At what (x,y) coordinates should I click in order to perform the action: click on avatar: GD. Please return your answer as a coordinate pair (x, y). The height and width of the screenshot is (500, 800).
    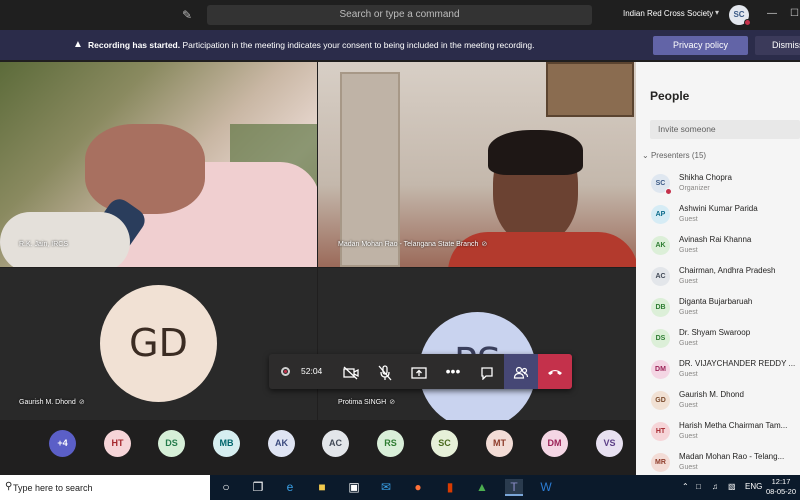
    Looking at the image, I should click on (660, 400).